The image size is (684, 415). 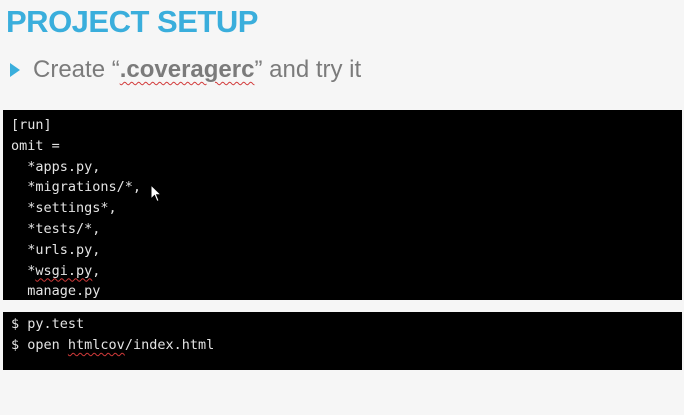 I want to click on code-line: *apps.py,, so click(x=56, y=166).